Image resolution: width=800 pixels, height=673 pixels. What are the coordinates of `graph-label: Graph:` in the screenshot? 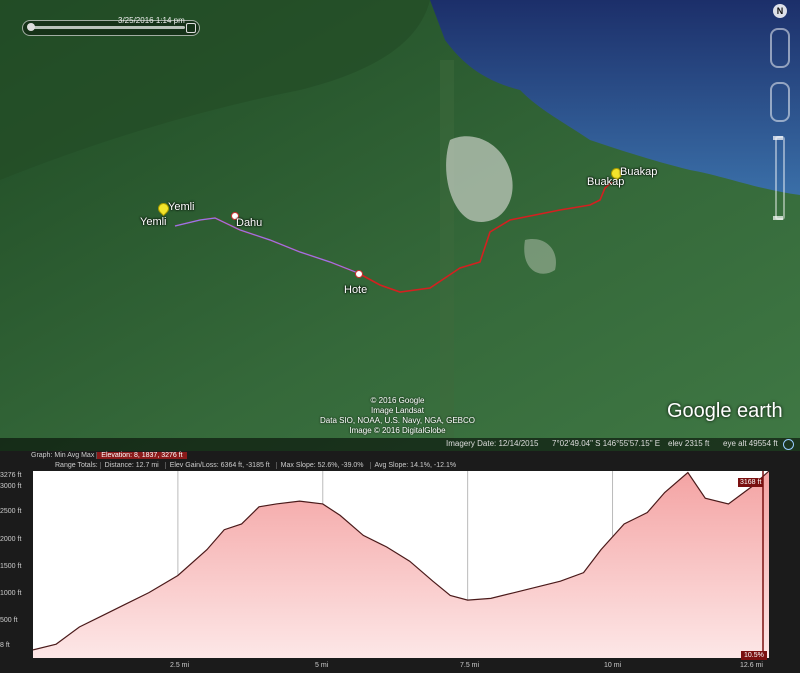 It's located at (42, 455).